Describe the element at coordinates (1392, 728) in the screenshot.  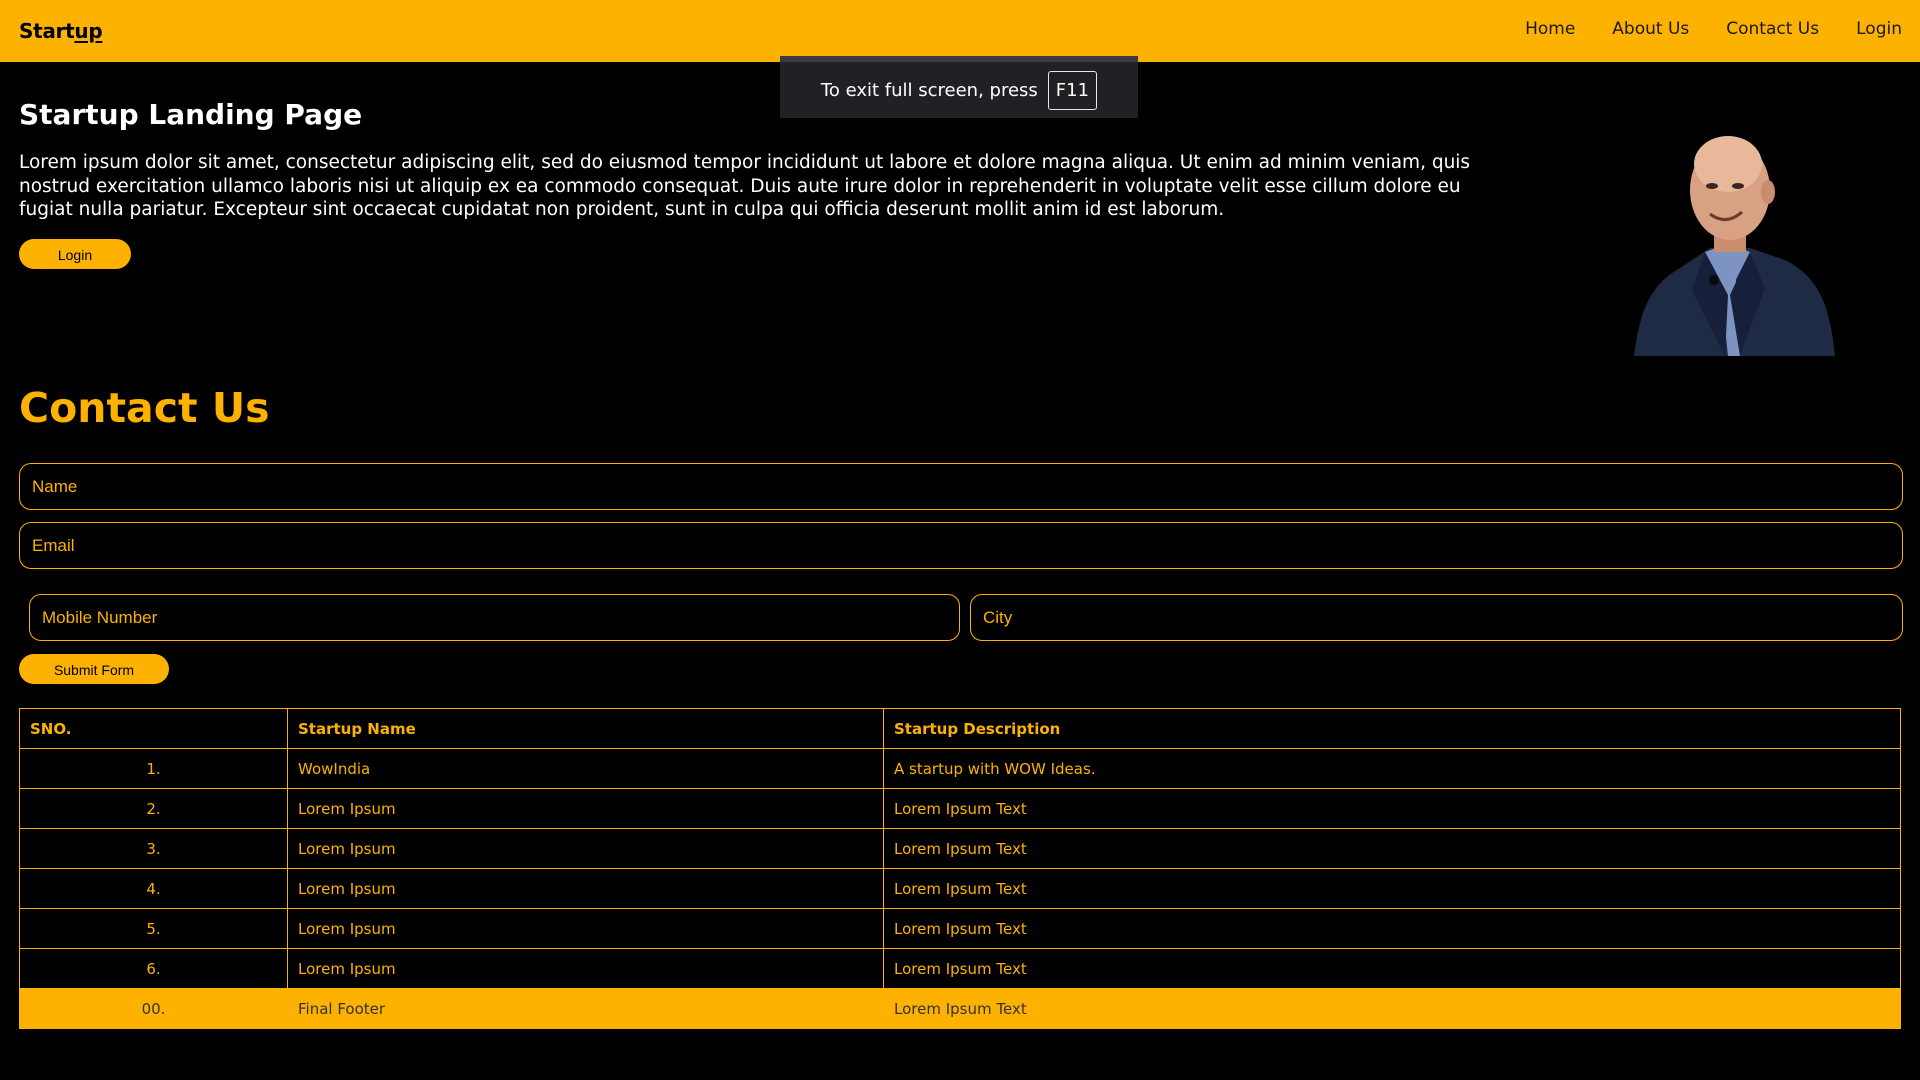
I see `header-startup-description: Startup Description` at that location.